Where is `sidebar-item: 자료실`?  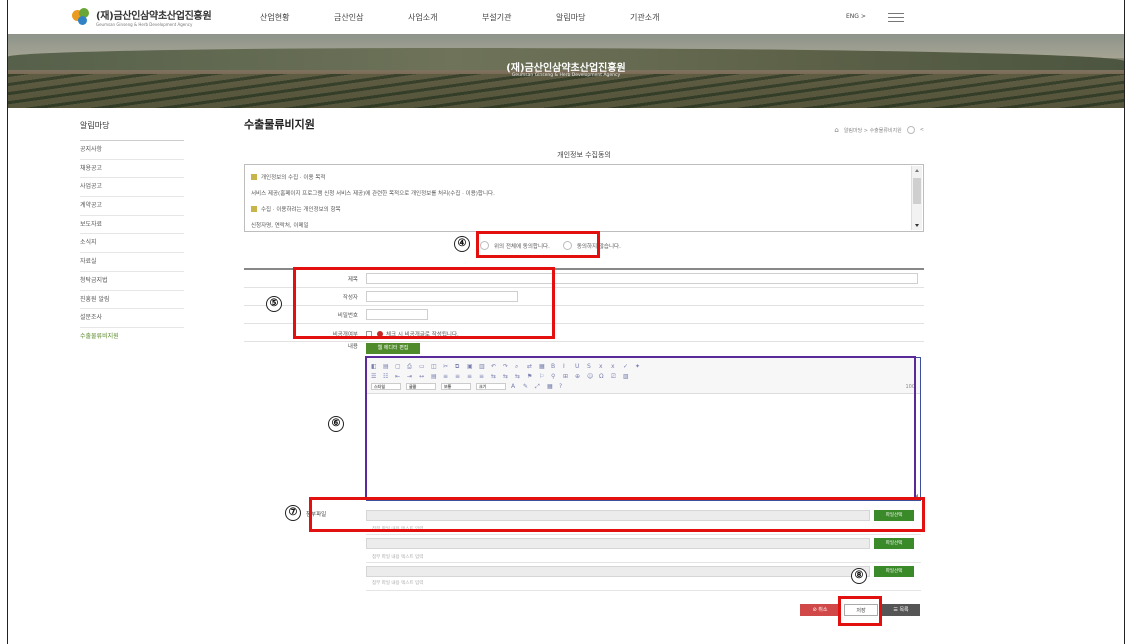
sidebar-item: 자료실 is located at coordinates (132, 262).